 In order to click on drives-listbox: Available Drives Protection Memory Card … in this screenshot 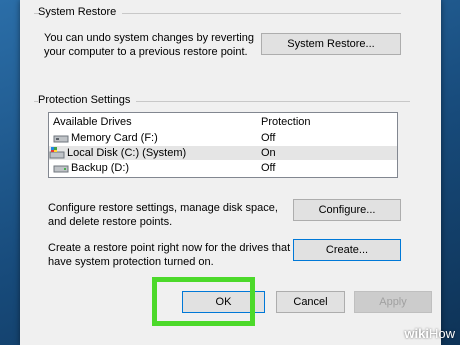, I will do `click(223, 145)`.